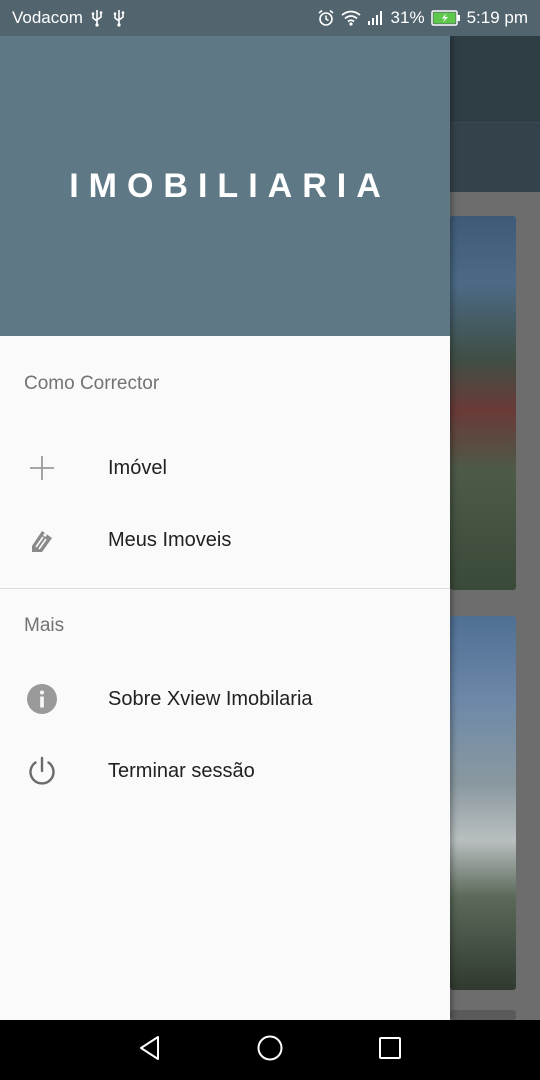 The image size is (540, 1080). I want to click on battery-icon, so click(445, 18).